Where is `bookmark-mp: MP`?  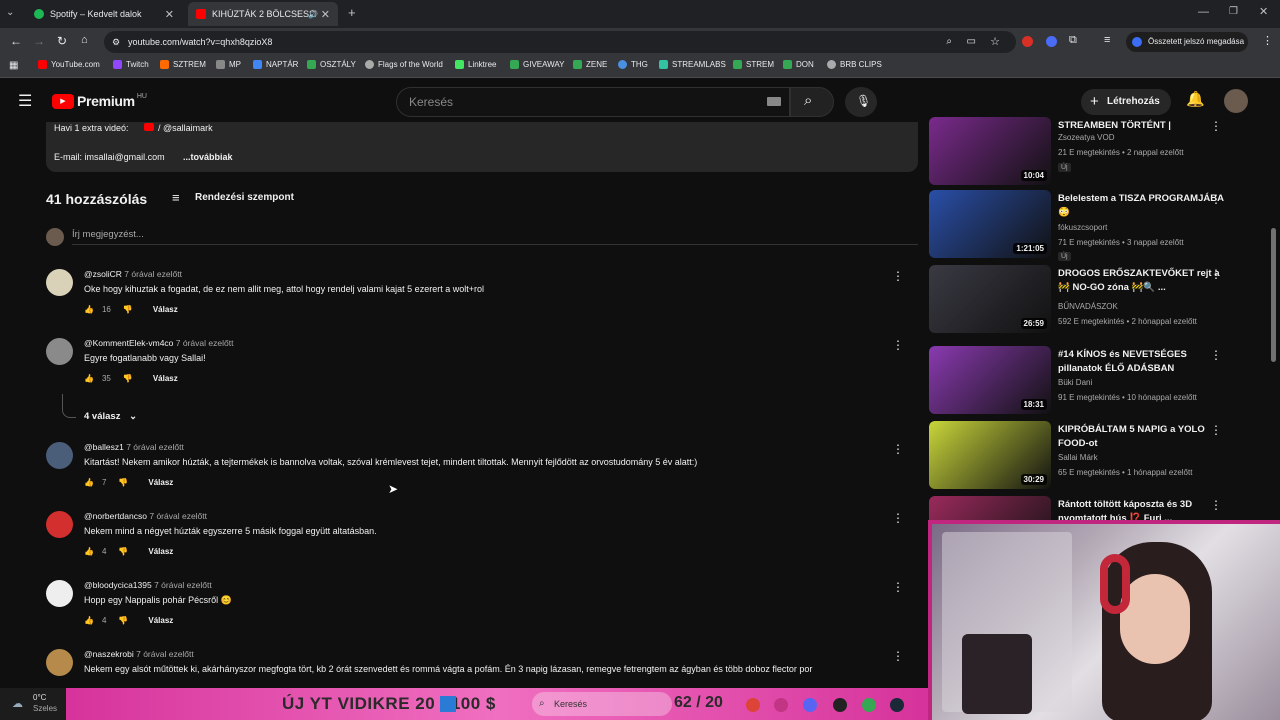 bookmark-mp: MP is located at coordinates (228, 64).